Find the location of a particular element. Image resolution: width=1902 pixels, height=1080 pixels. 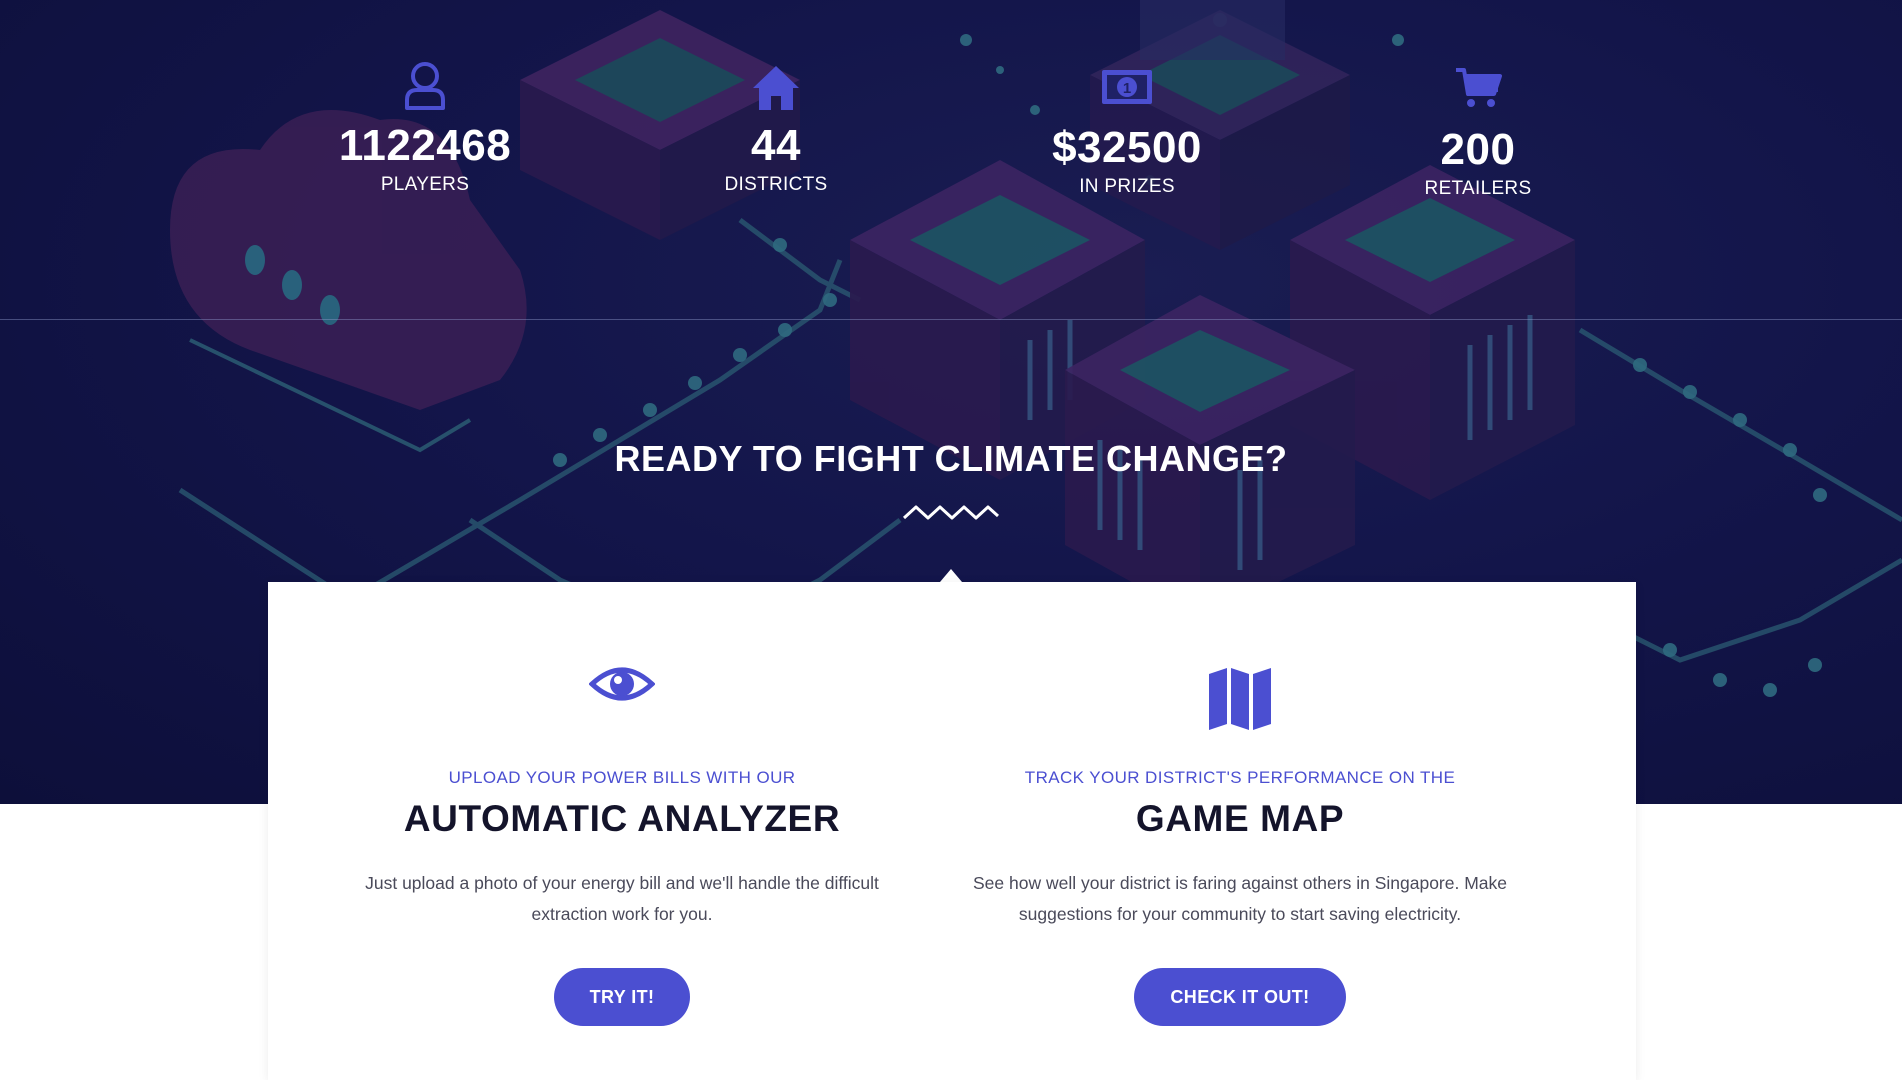

zigzag-divider-icon is located at coordinates (951, 512).